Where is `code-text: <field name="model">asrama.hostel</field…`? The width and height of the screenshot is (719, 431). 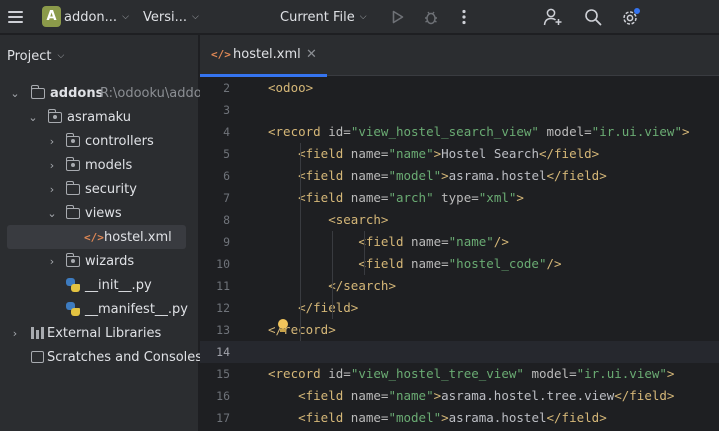
code-text: <field name="model">asrama.hostel</field… is located at coordinates (452, 417).